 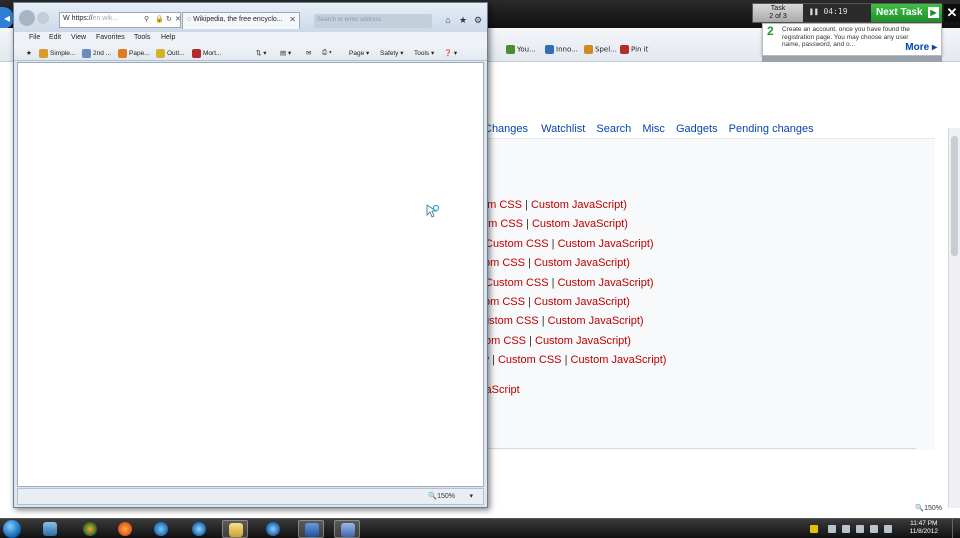 I want to click on menu-tools: Tools, so click(x=142, y=37).